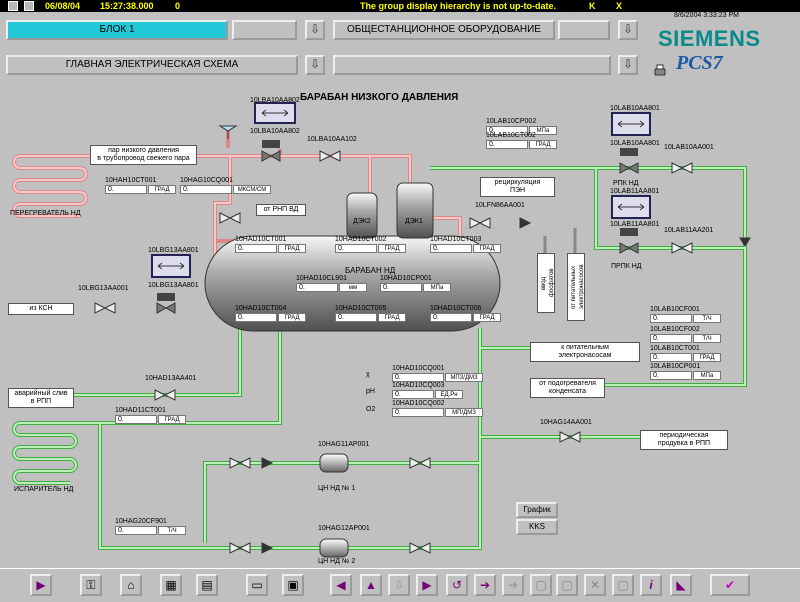 Image resolution: width=800 pixels, height=602 pixels. Describe the element at coordinates (131, 585) in the screenshot. I see `home-icon: ⌂` at that location.